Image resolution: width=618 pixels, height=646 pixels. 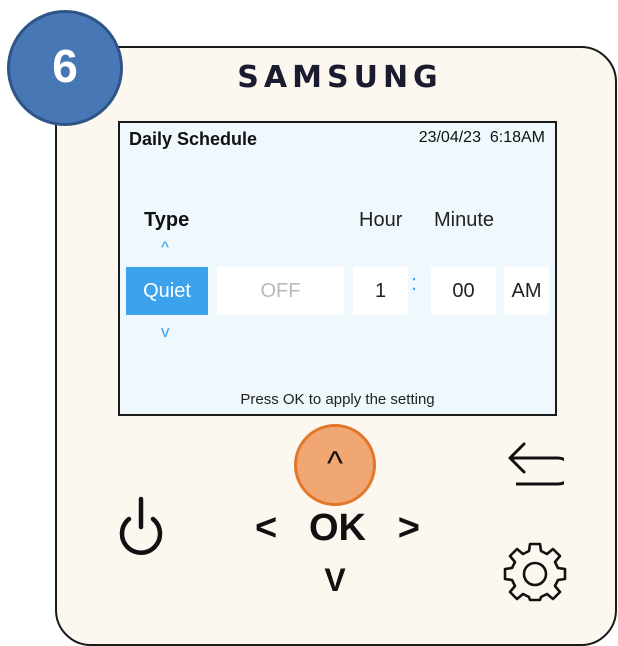 I want to click on ampm-field: AM, so click(x=526, y=291).